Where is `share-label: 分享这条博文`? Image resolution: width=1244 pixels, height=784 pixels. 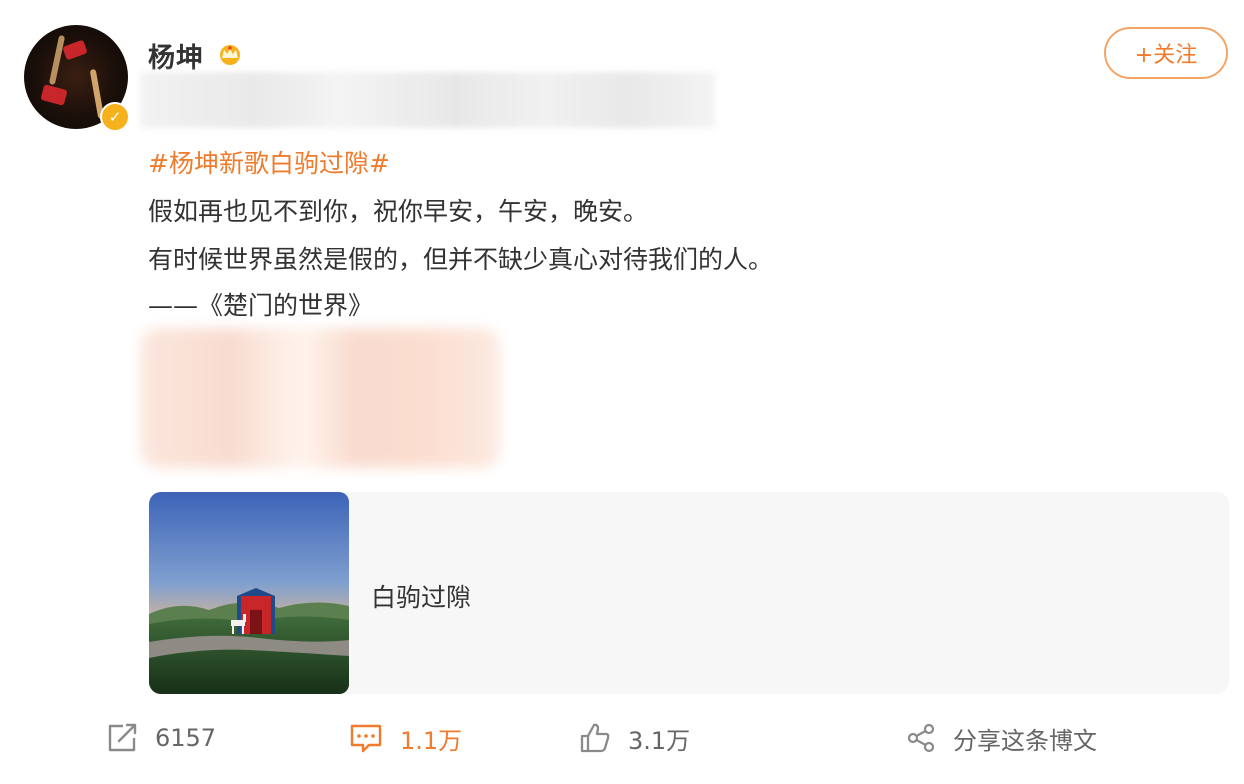 share-label: 分享这条博文 is located at coordinates (1025, 740).